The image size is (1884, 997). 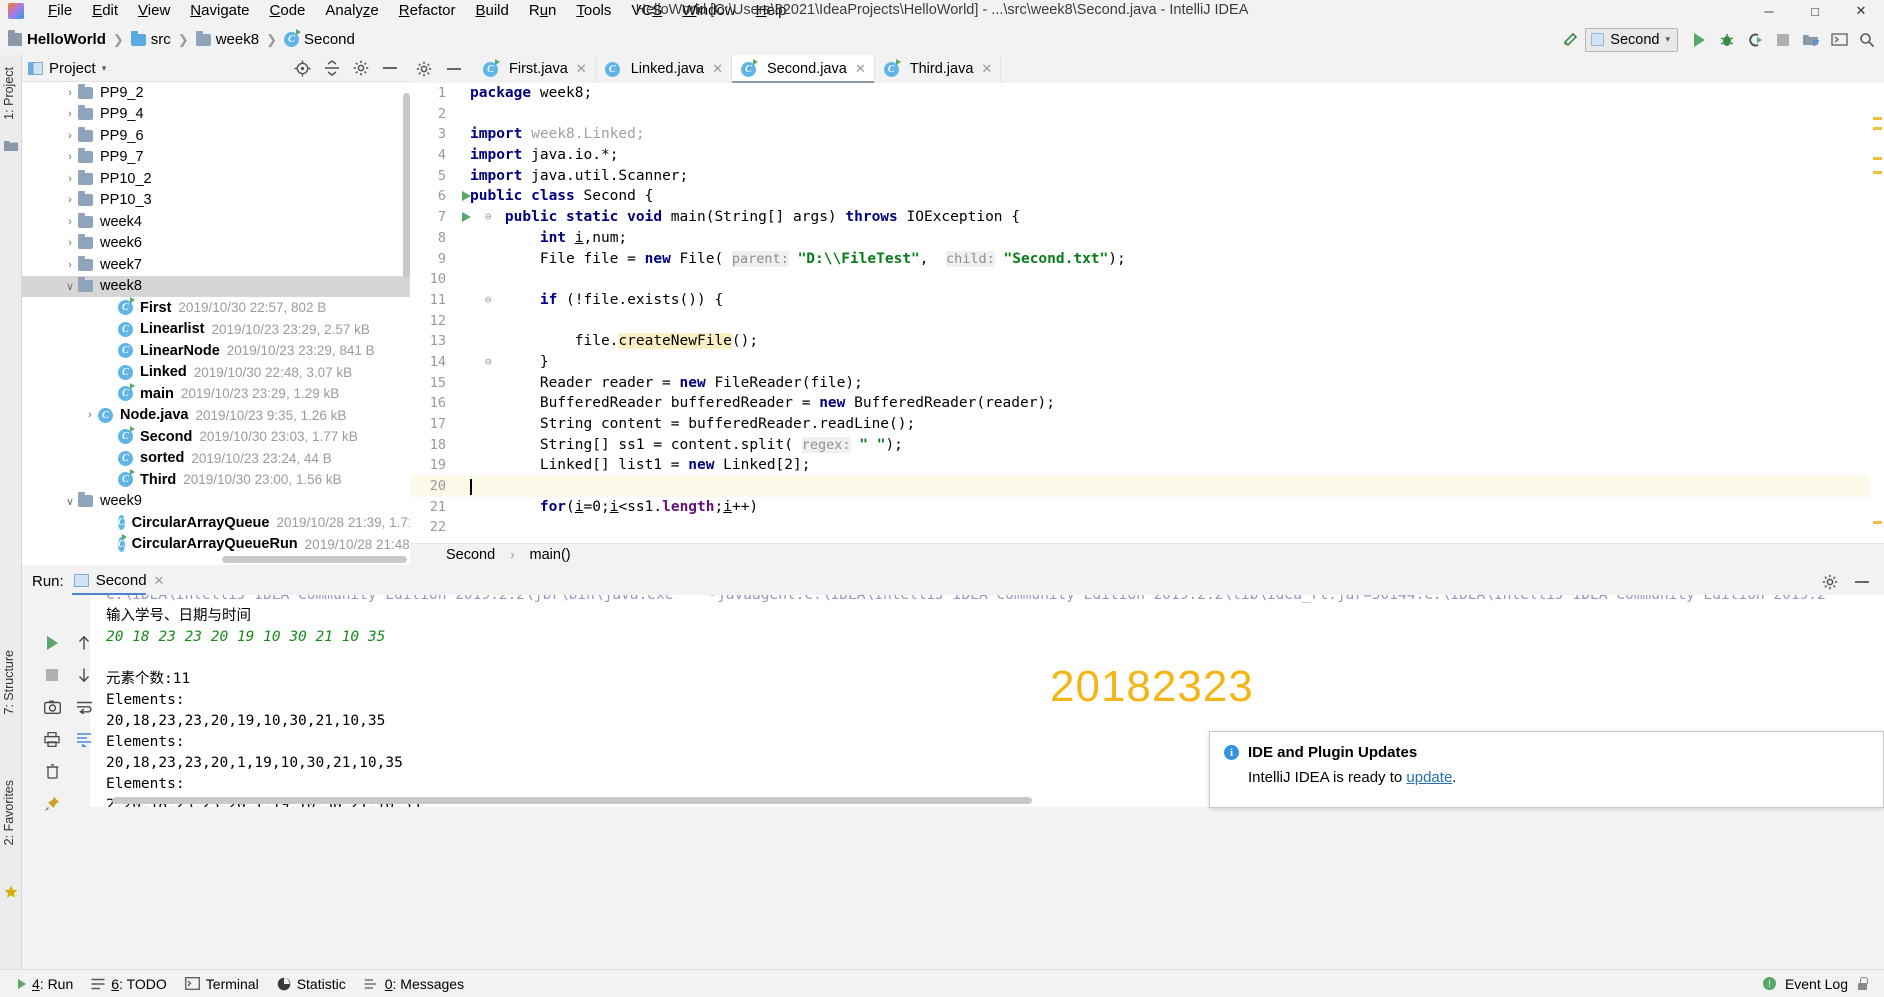 What do you see at coordinates (216, 265) in the screenshot?
I see `tree-row-week7: › week7` at bounding box center [216, 265].